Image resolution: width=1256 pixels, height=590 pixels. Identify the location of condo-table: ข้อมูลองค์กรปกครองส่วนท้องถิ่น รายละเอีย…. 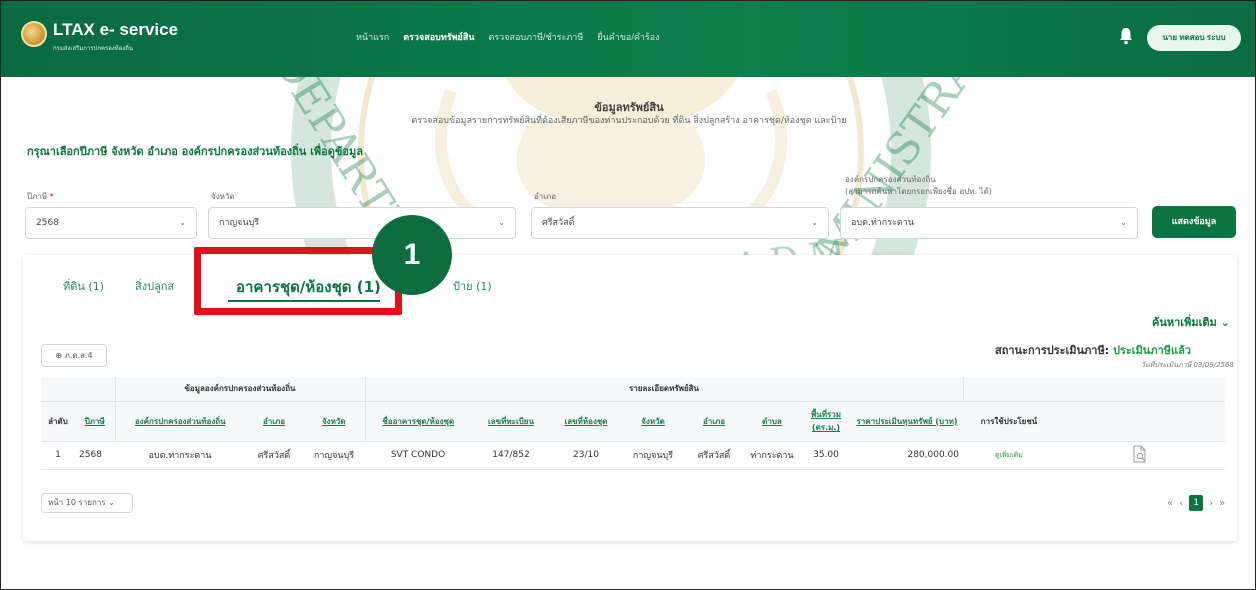
(633, 423).